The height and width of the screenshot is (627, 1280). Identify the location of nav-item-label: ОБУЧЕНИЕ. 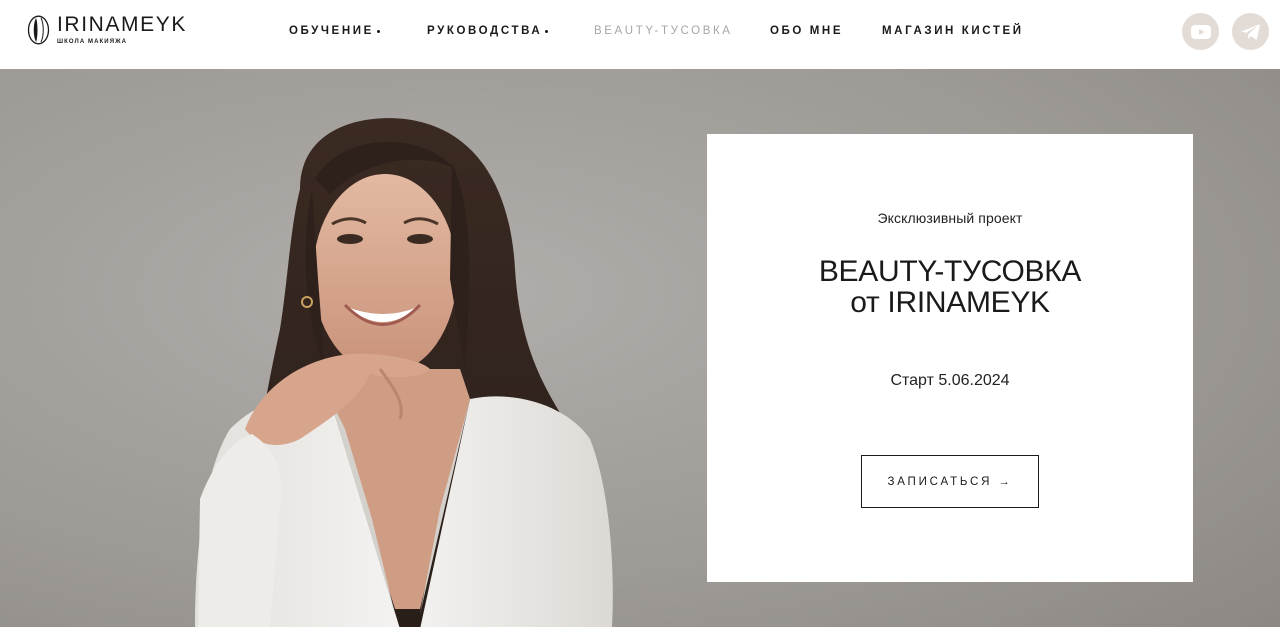
(331, 31).